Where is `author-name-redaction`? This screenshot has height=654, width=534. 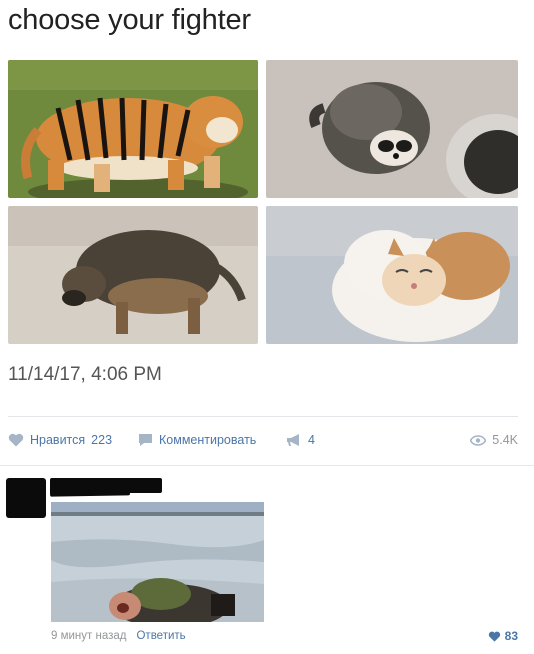 author-name-redaction is located at coordinates (90, 491).